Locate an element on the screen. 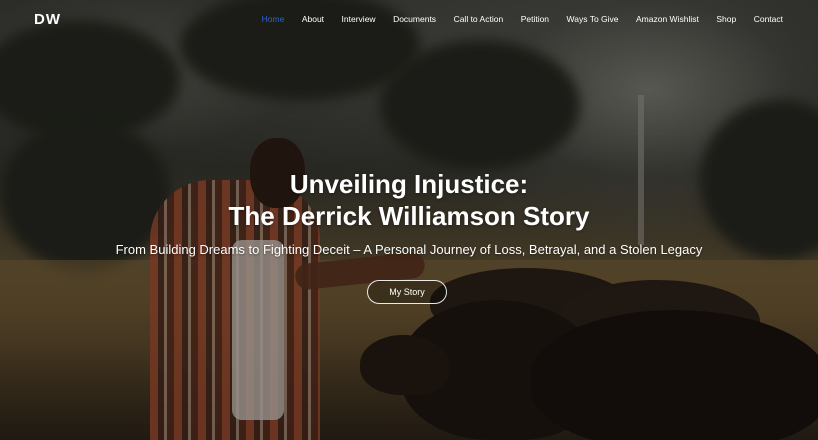 The image size is (818, 440). nav-item-amazon-wishlist: Amazon Wishlist is located at coordinates (667, 19).